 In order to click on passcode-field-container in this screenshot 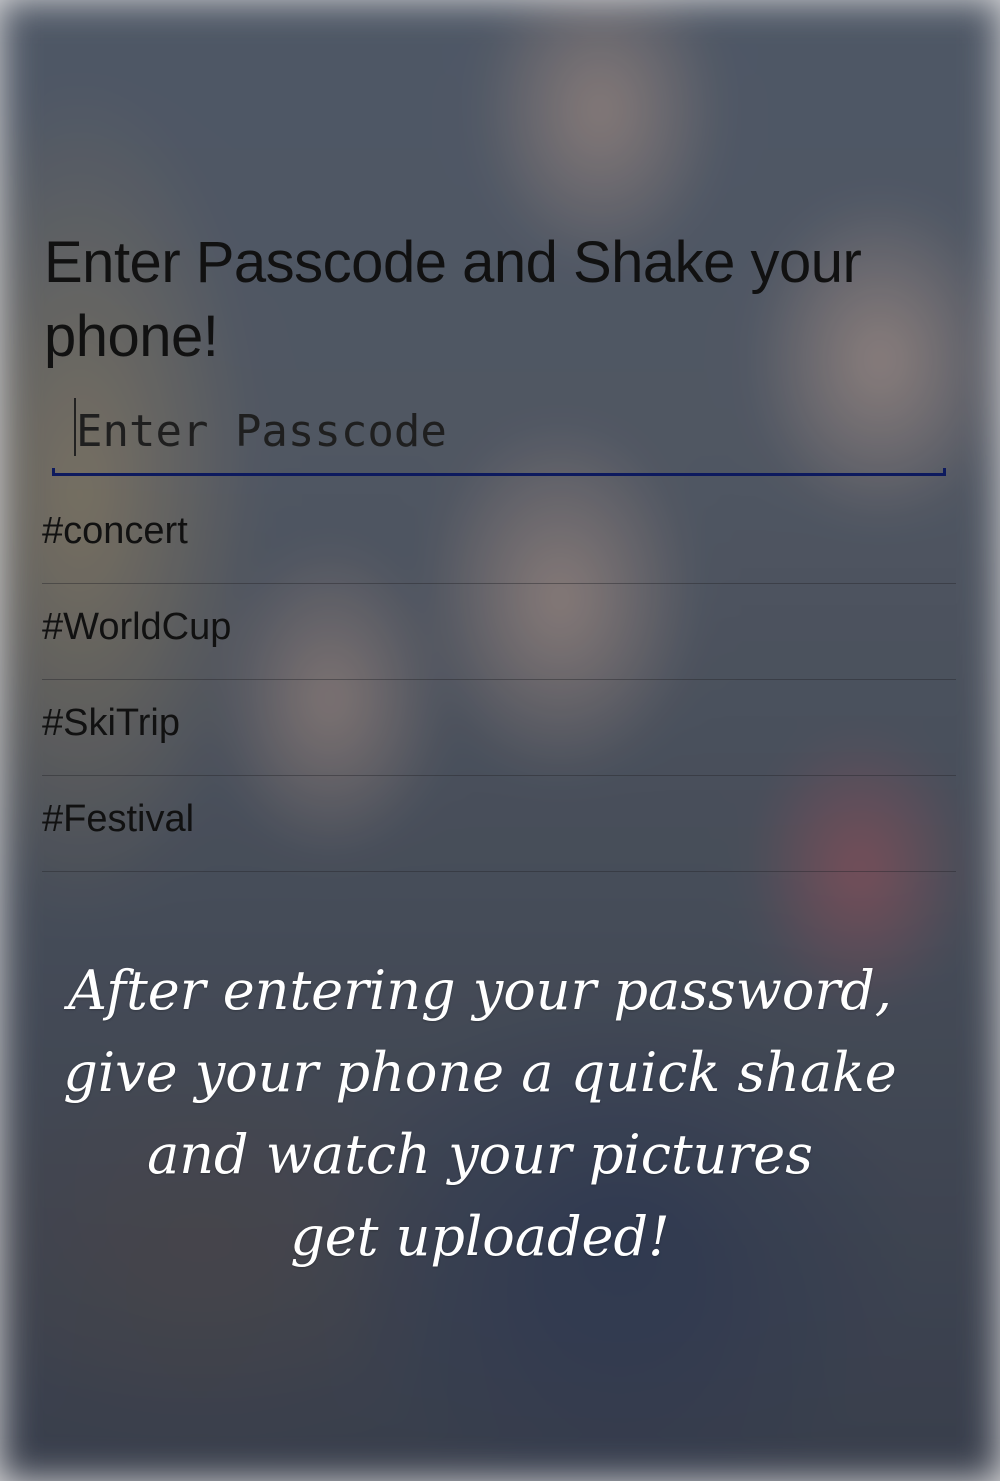, I will do `click(499, 435)`.